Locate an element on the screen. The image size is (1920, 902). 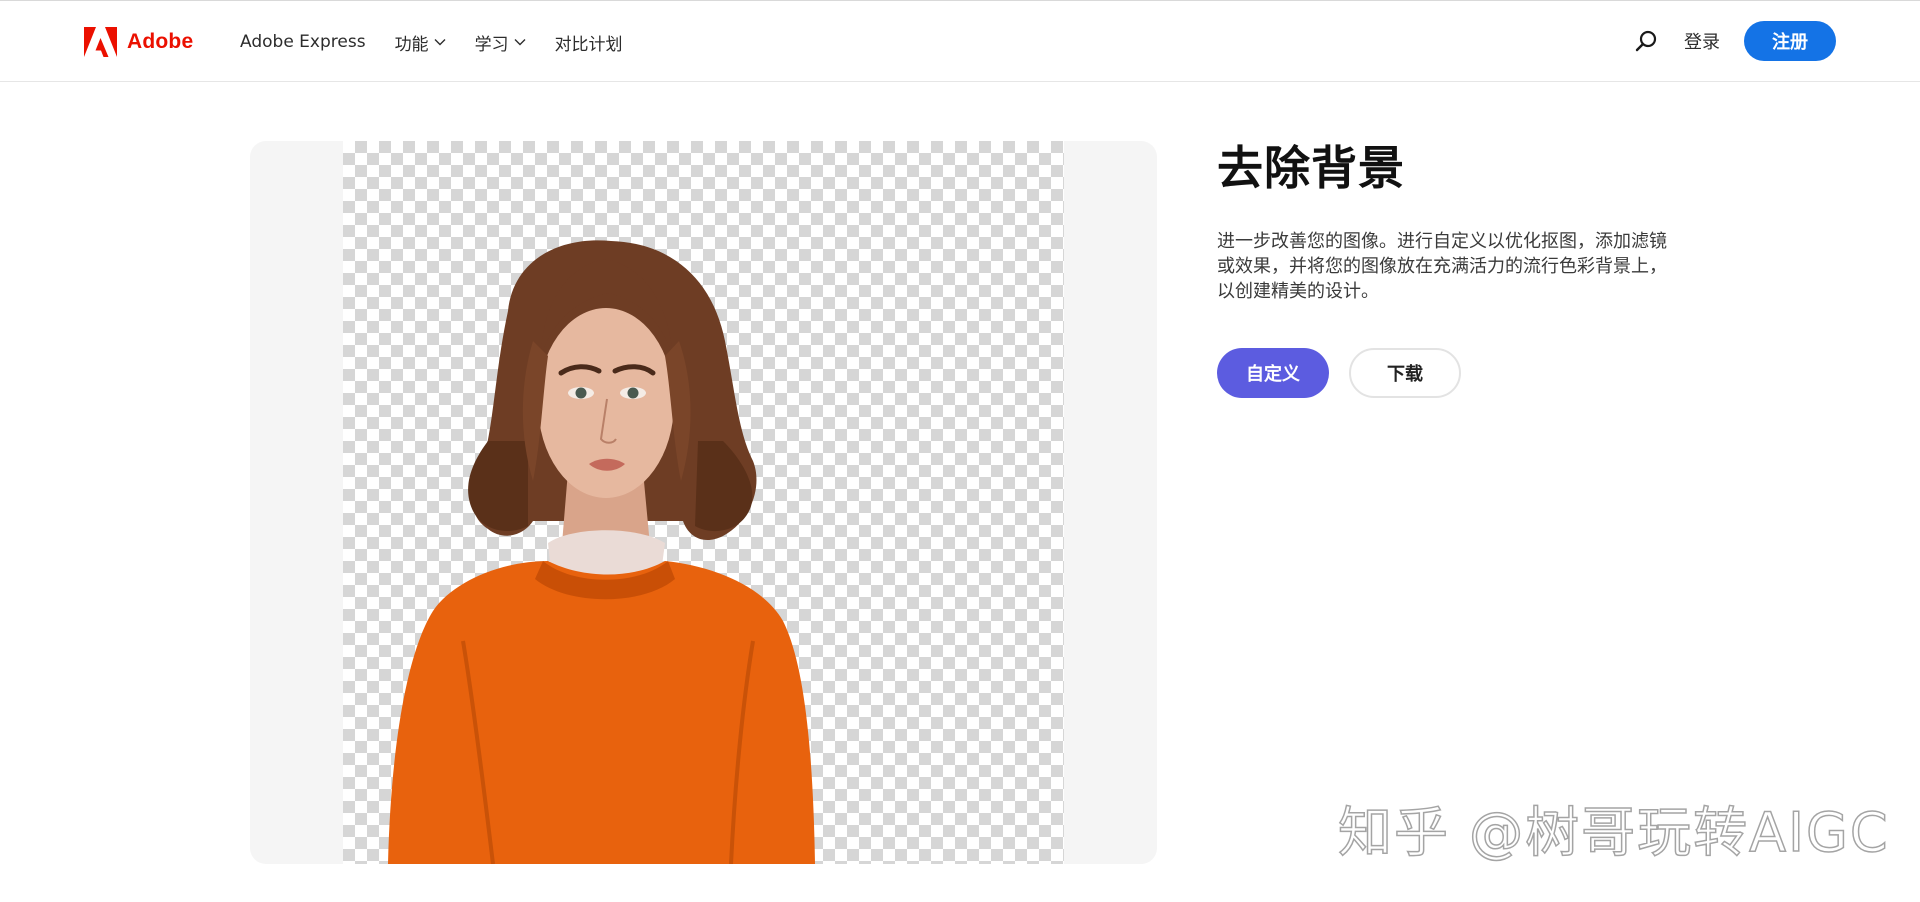
main-nav: Adobe Express 功能 学习 对比计划 is located at coordinates (446, 42).